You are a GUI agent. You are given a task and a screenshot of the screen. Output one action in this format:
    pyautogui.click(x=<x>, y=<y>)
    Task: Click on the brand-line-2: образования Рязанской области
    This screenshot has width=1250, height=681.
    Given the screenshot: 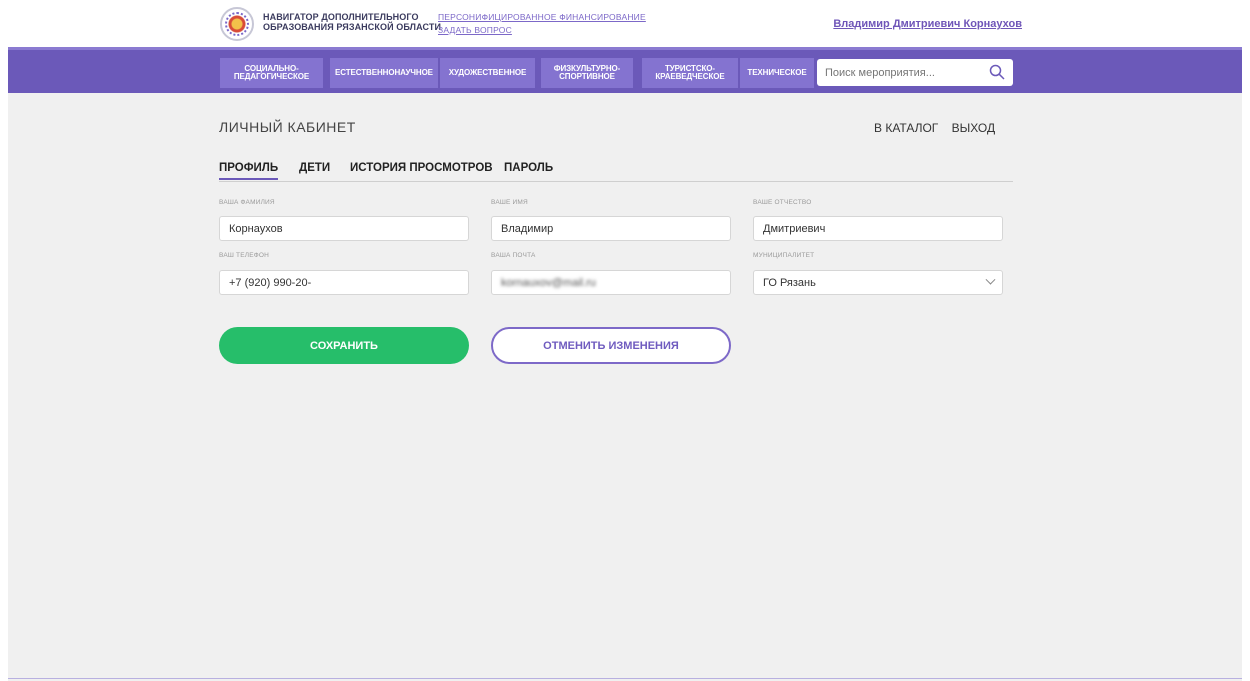 What is the action you would take?
    pyautogui.click(x=352, y=27)
    